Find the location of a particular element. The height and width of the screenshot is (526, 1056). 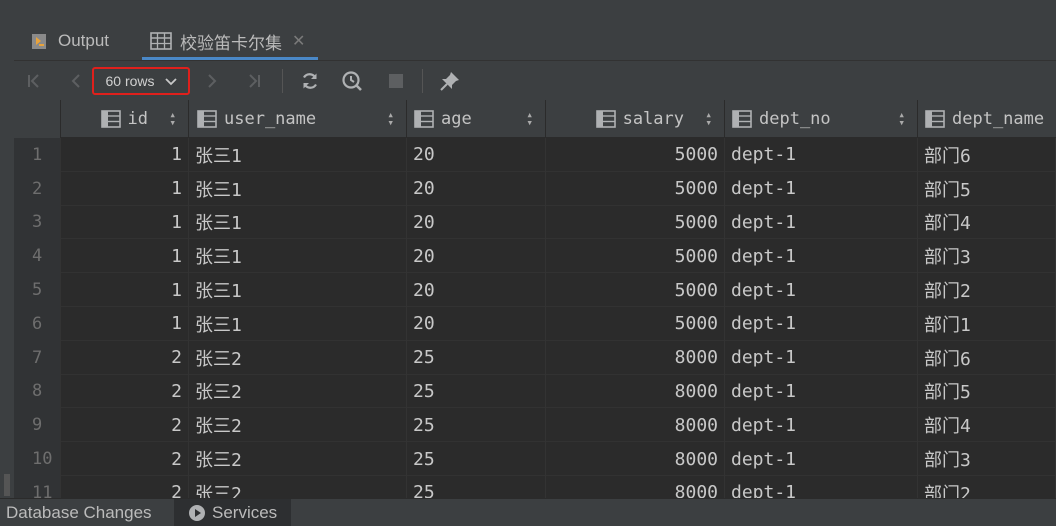

table-row: 9 2 张三2 25 8000 dept-1 部门4 is located at coordinates (535, 425).